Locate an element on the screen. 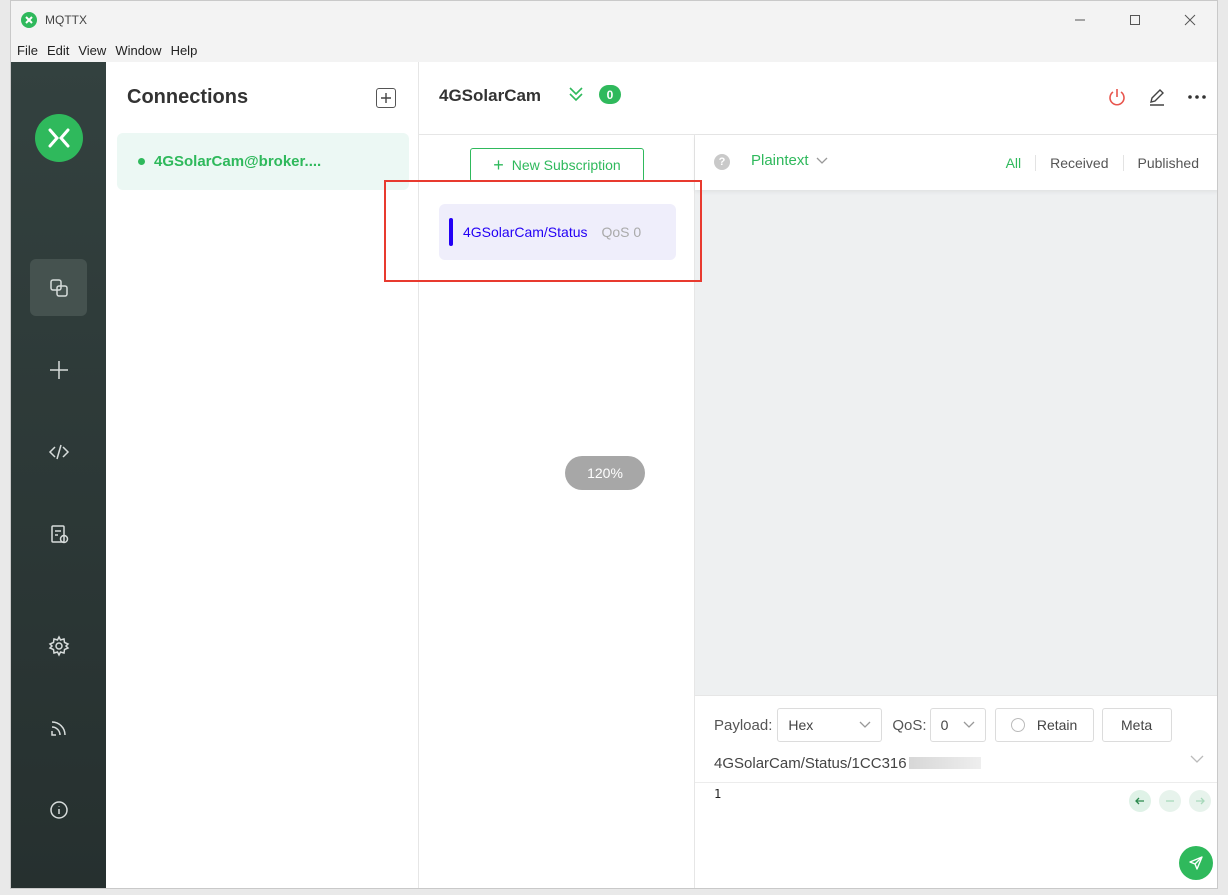 This screenshot has width=1228, height=895. message-filter-tabs: All Received Published is located at coordinates (1102, 163).